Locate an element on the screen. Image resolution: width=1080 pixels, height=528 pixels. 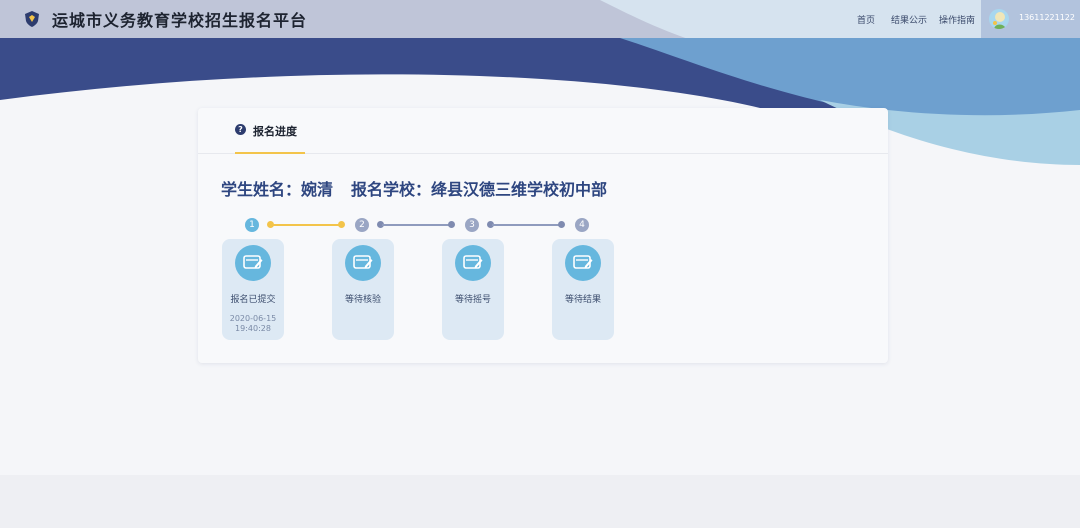
step-4-number: 4 is located at coordinates (582, 225).